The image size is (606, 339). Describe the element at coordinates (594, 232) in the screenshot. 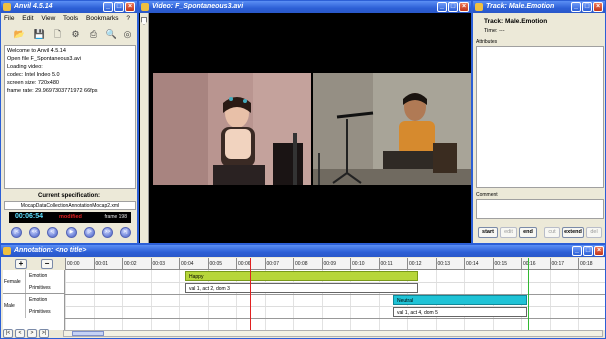

I see `delete-button: del` at that location.